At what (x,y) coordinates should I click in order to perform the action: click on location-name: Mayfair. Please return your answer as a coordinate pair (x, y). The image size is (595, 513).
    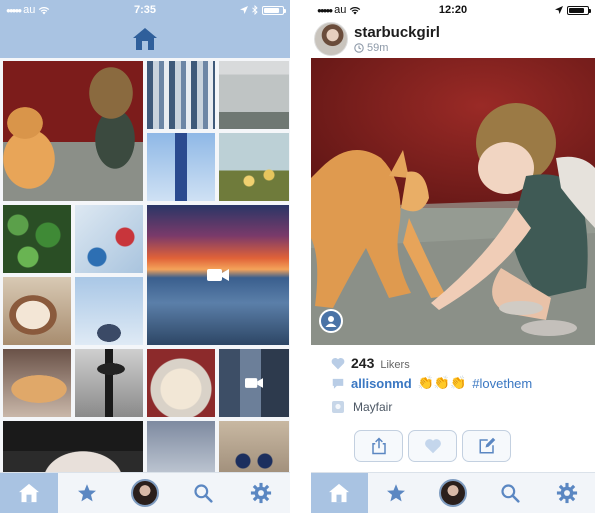
    Looking at the image, I should click on (373, 407).